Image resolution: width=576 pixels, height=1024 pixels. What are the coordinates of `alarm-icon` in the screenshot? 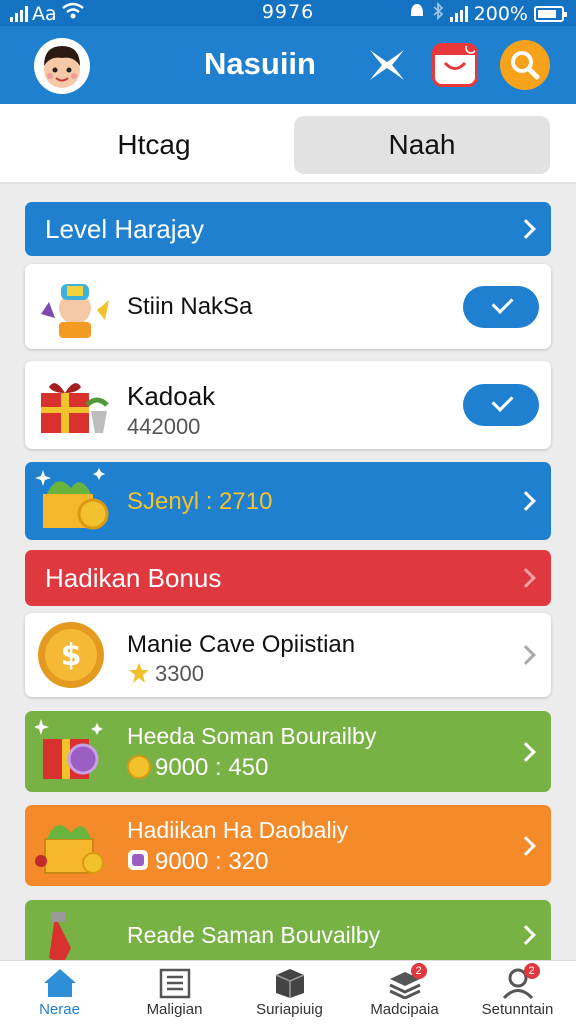 It's located at (417, 13).